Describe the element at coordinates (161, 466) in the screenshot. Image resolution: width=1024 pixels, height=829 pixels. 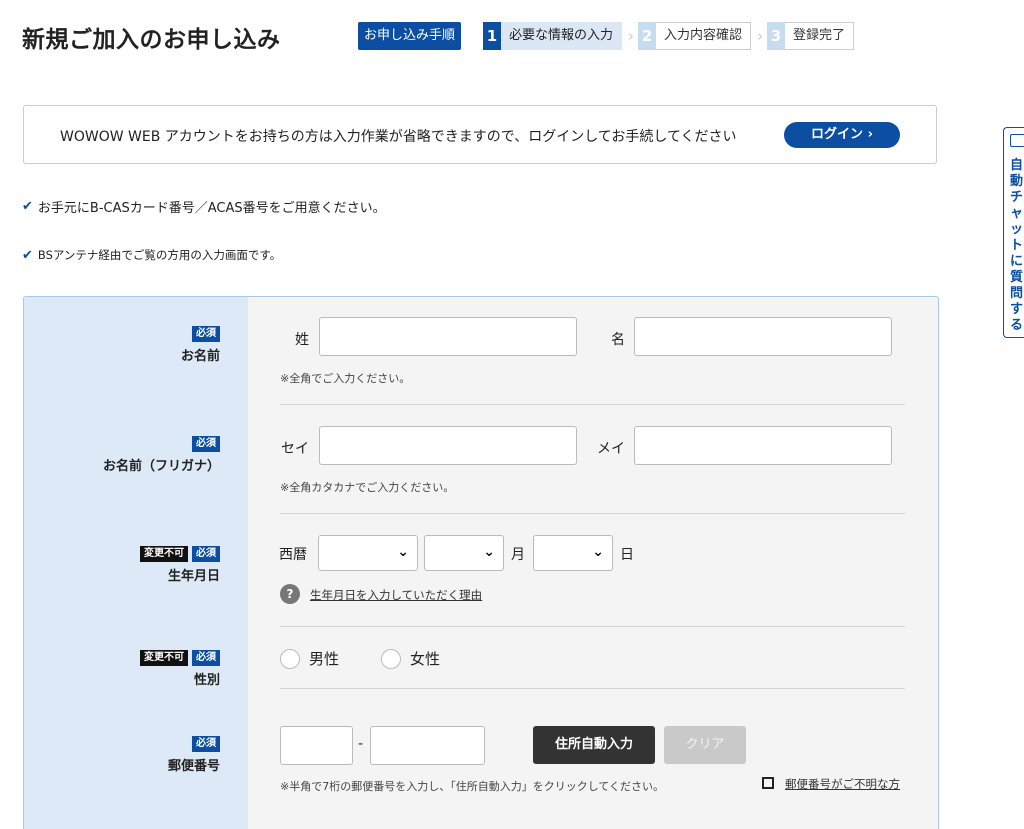
I see `kana-label: お名前（フリガナ）` at that location.